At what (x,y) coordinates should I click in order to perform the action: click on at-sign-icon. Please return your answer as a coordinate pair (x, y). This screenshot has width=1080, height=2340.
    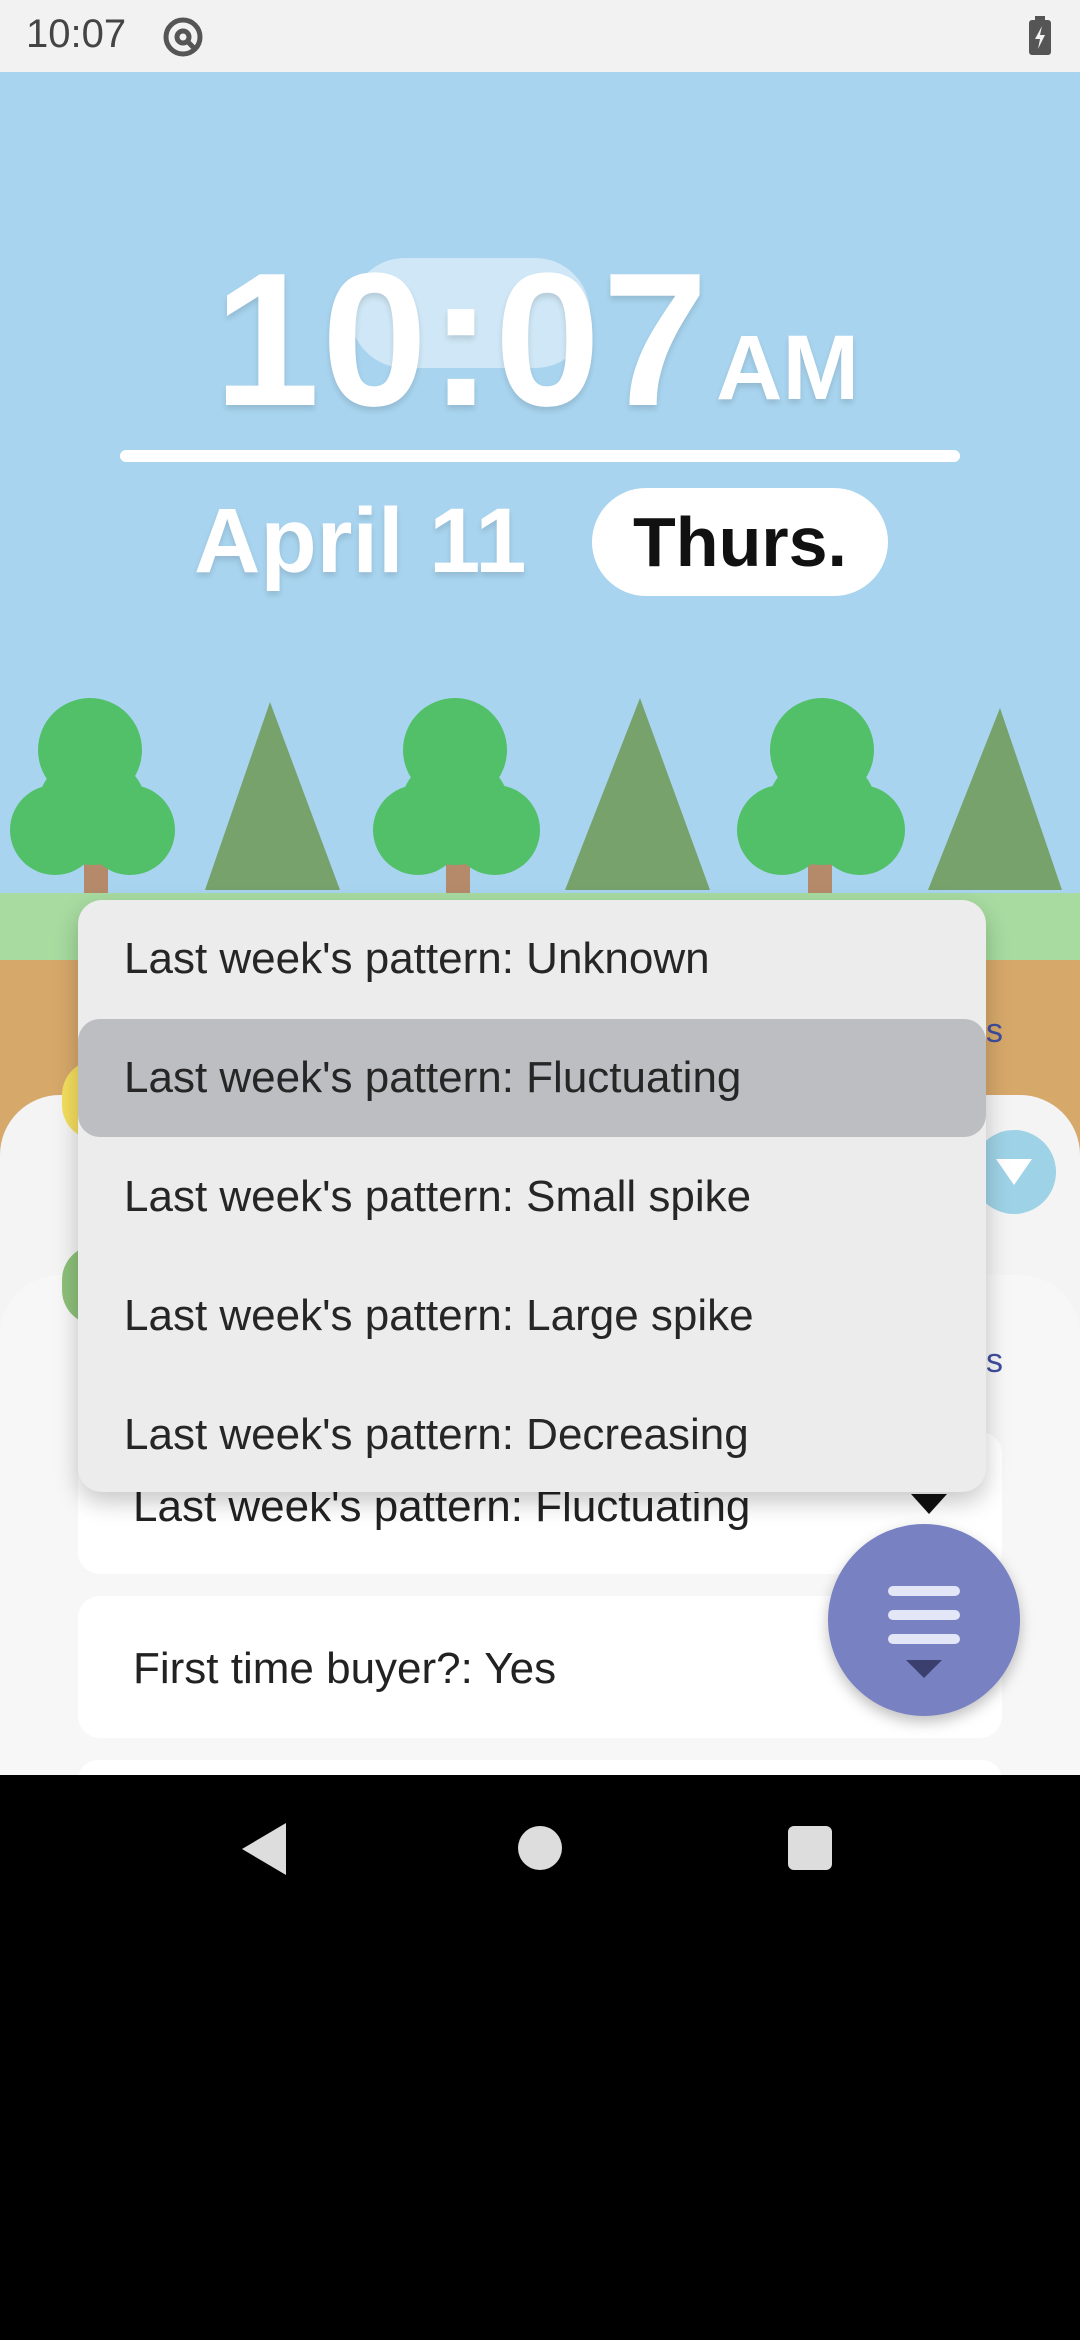
    Looking at the image, I should click on (183, 37).